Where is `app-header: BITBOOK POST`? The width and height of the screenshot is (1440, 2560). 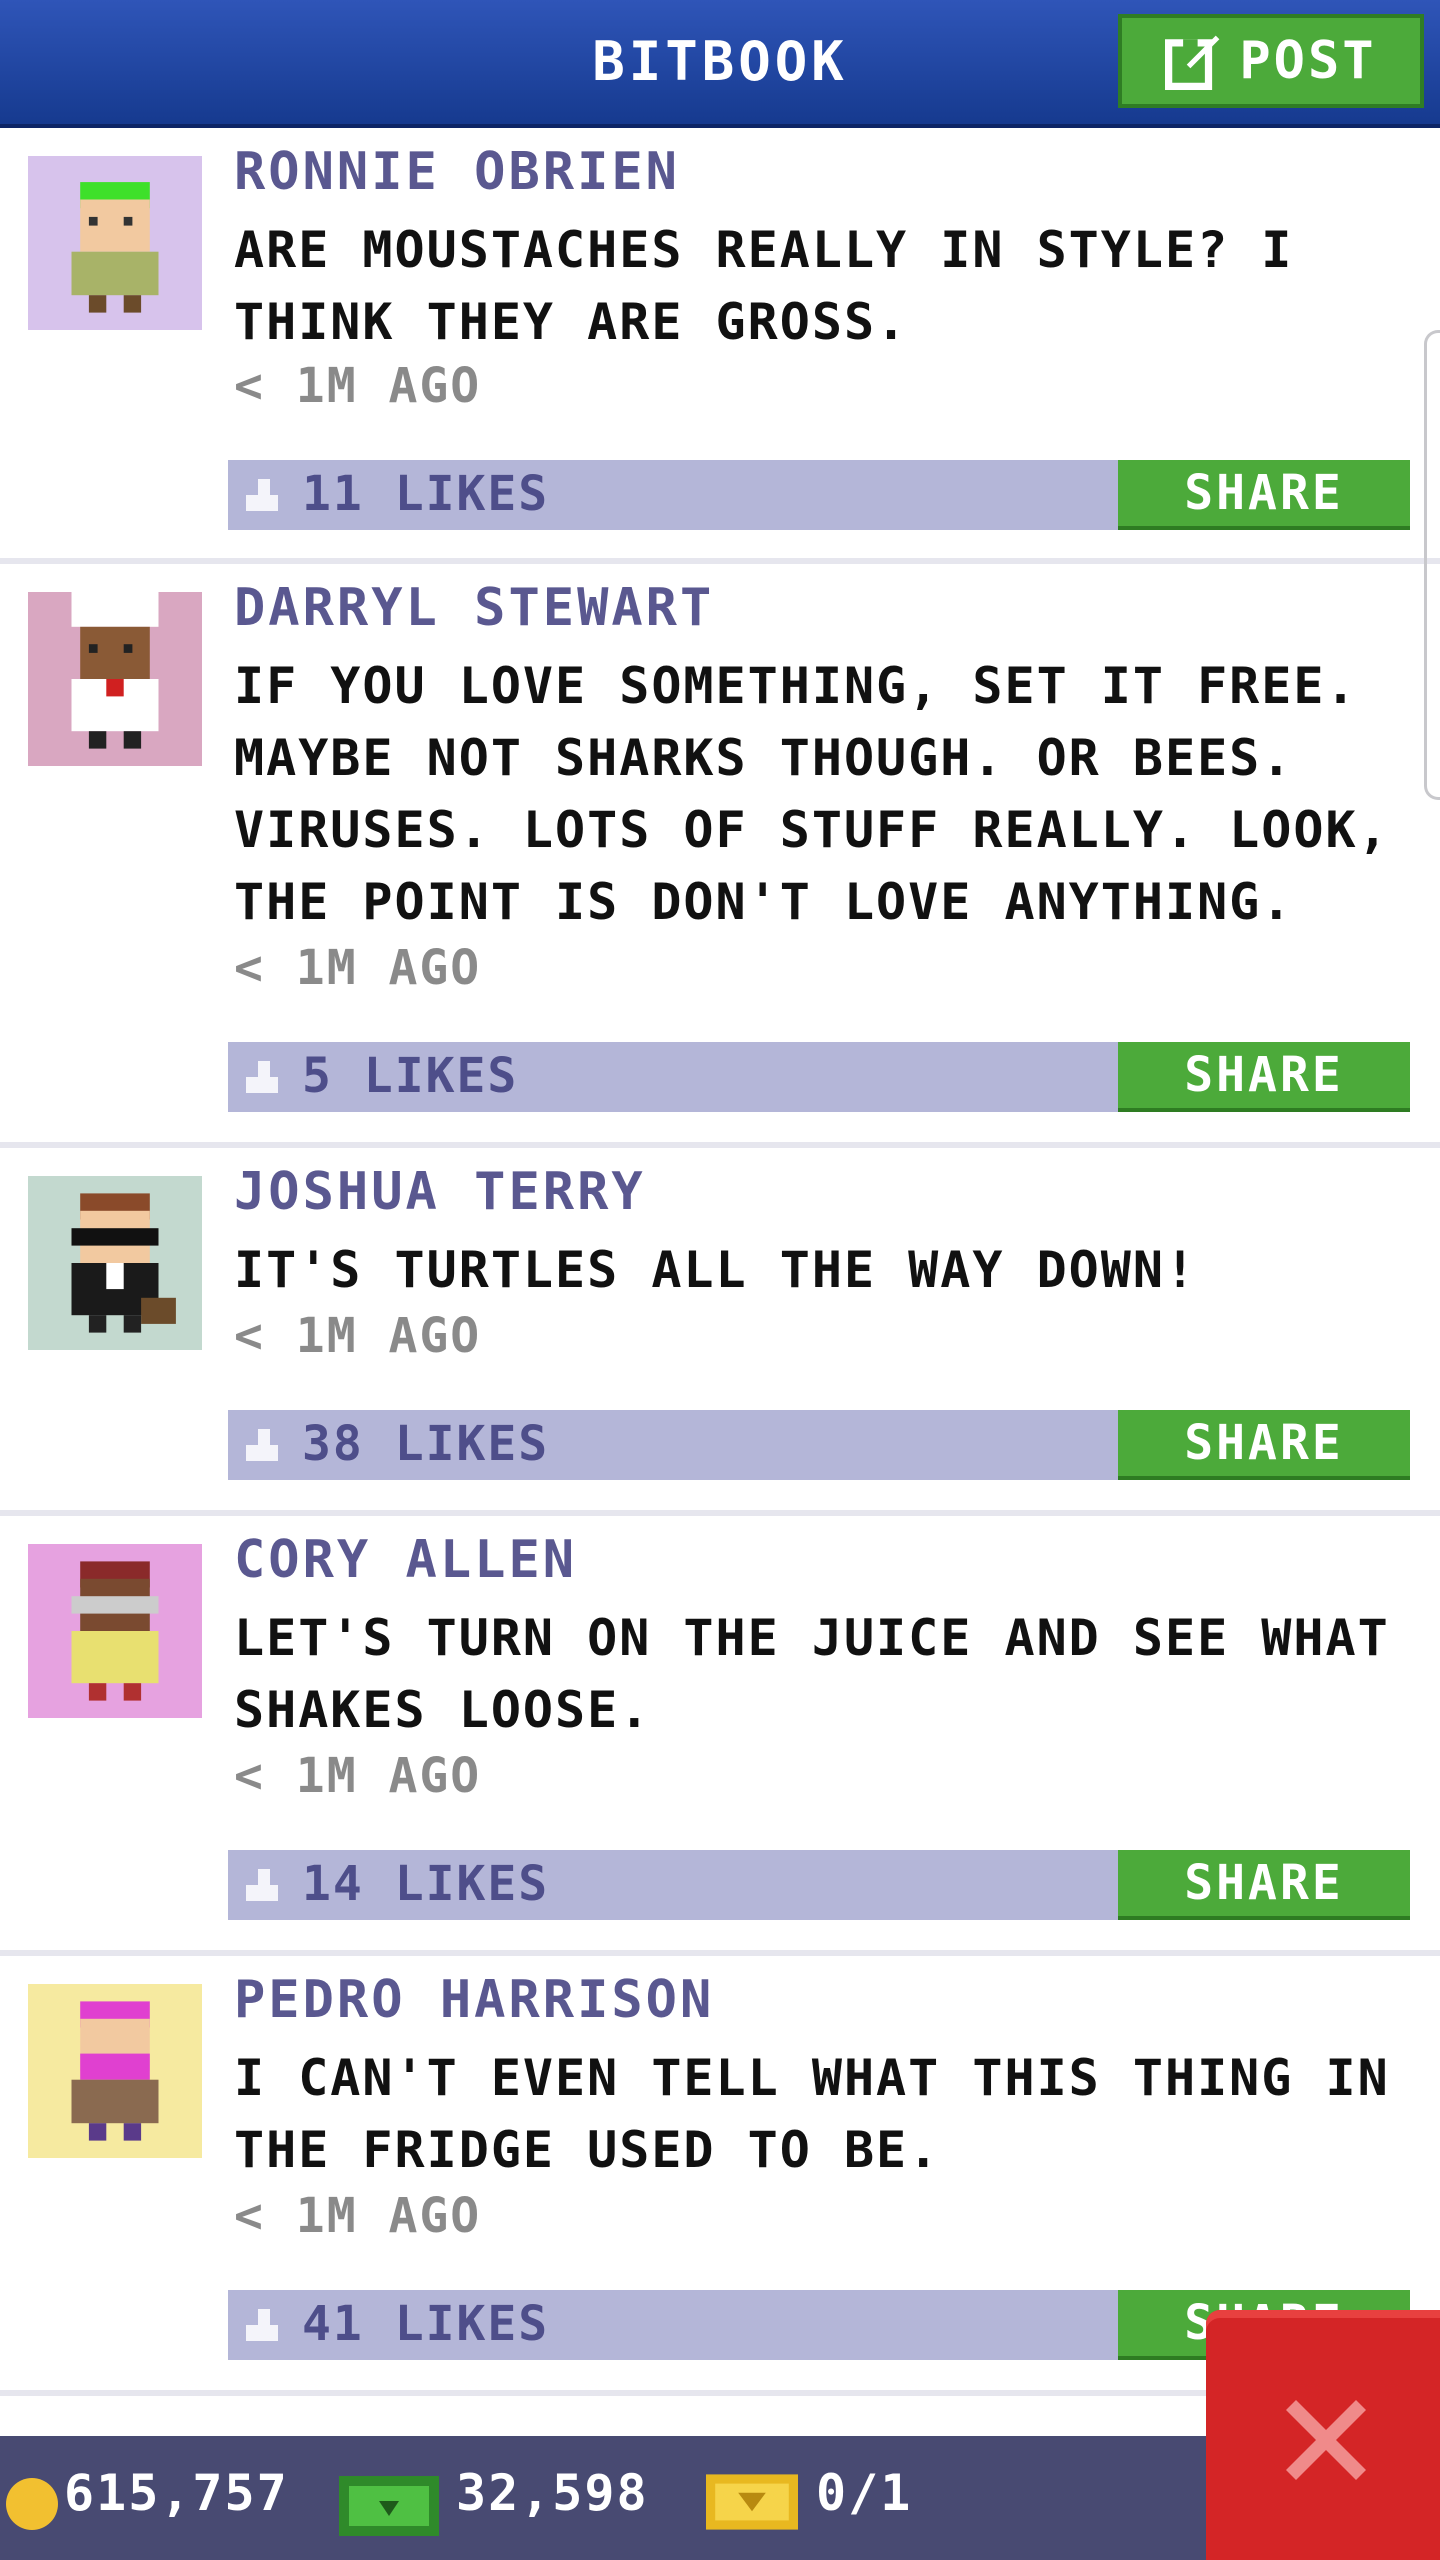 app-header: BITBOOK POST is located at coordinates (720, 64).